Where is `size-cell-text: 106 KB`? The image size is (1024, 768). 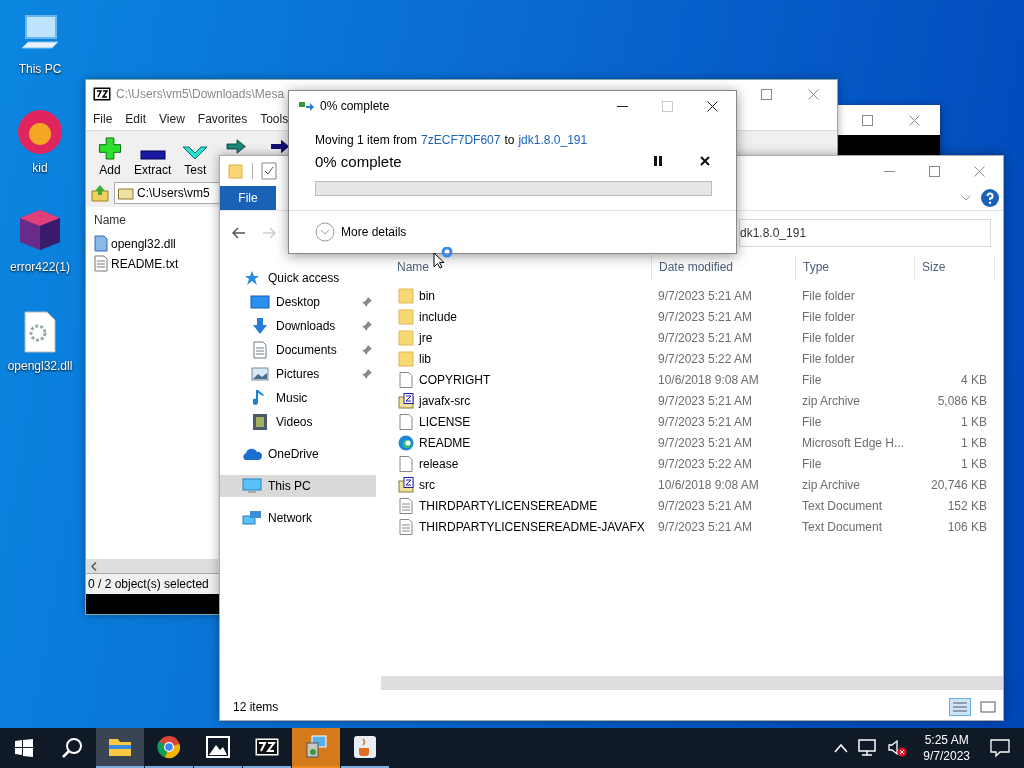
size-cell-text: 106 KB is located at coordinates (966, 526).